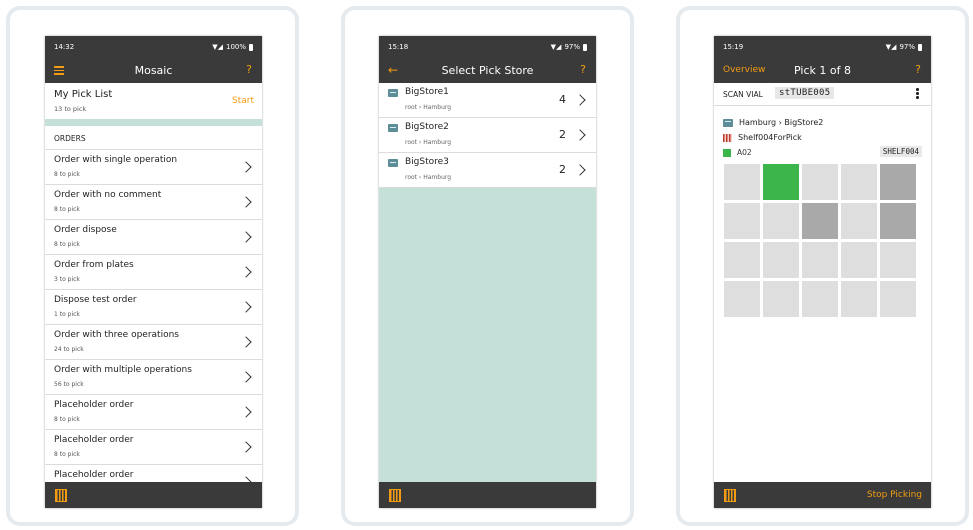 The height and width of the screenshot is (530, 973). Describe the element at coordinates (67, 279) in the screenshot. I see `order-count: 3 to pick` at that location.